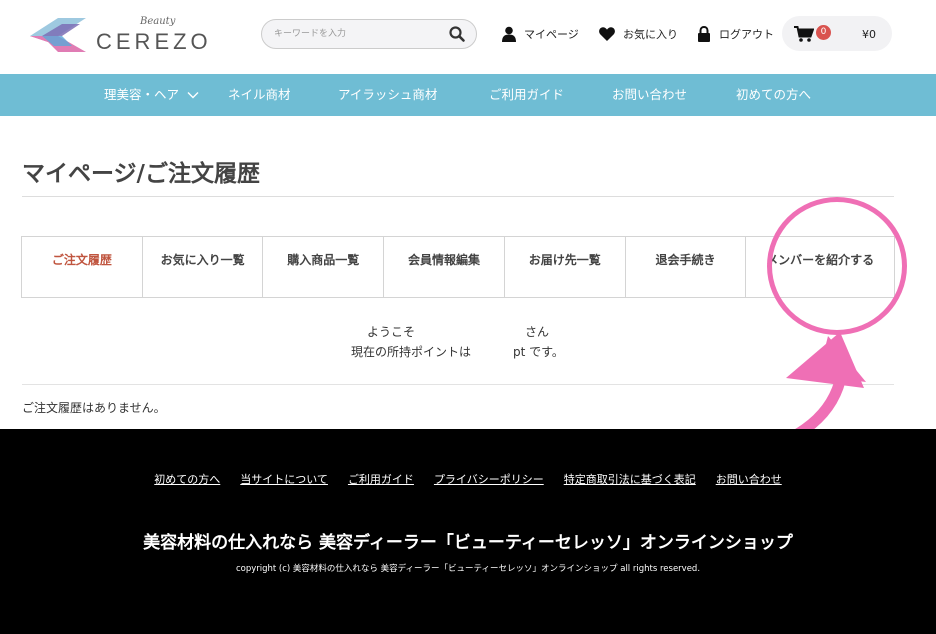  Describe the element at coordinates (564, 260) in the screenshot. I see `tab-label: お届け先一覧` at that location.